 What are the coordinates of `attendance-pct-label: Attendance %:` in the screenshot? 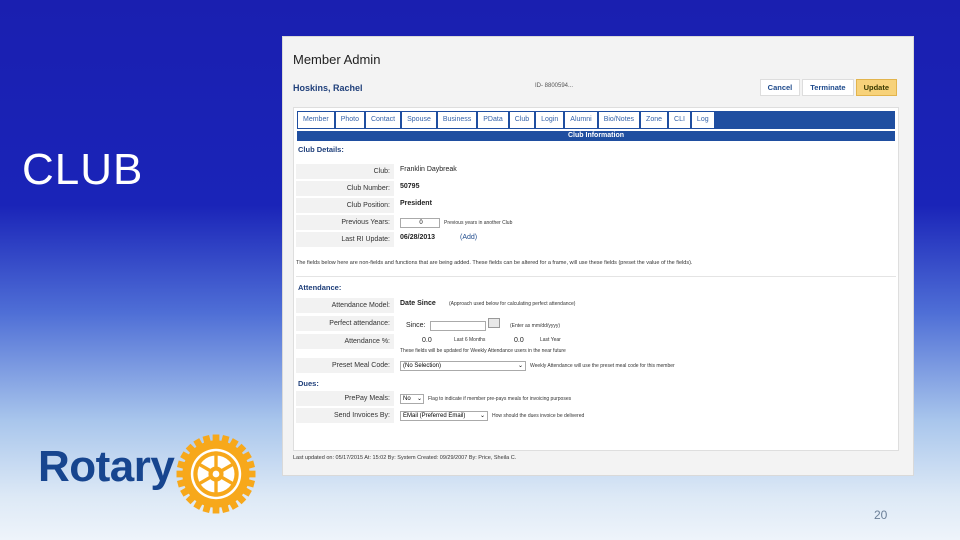 It's located at (345, 341).